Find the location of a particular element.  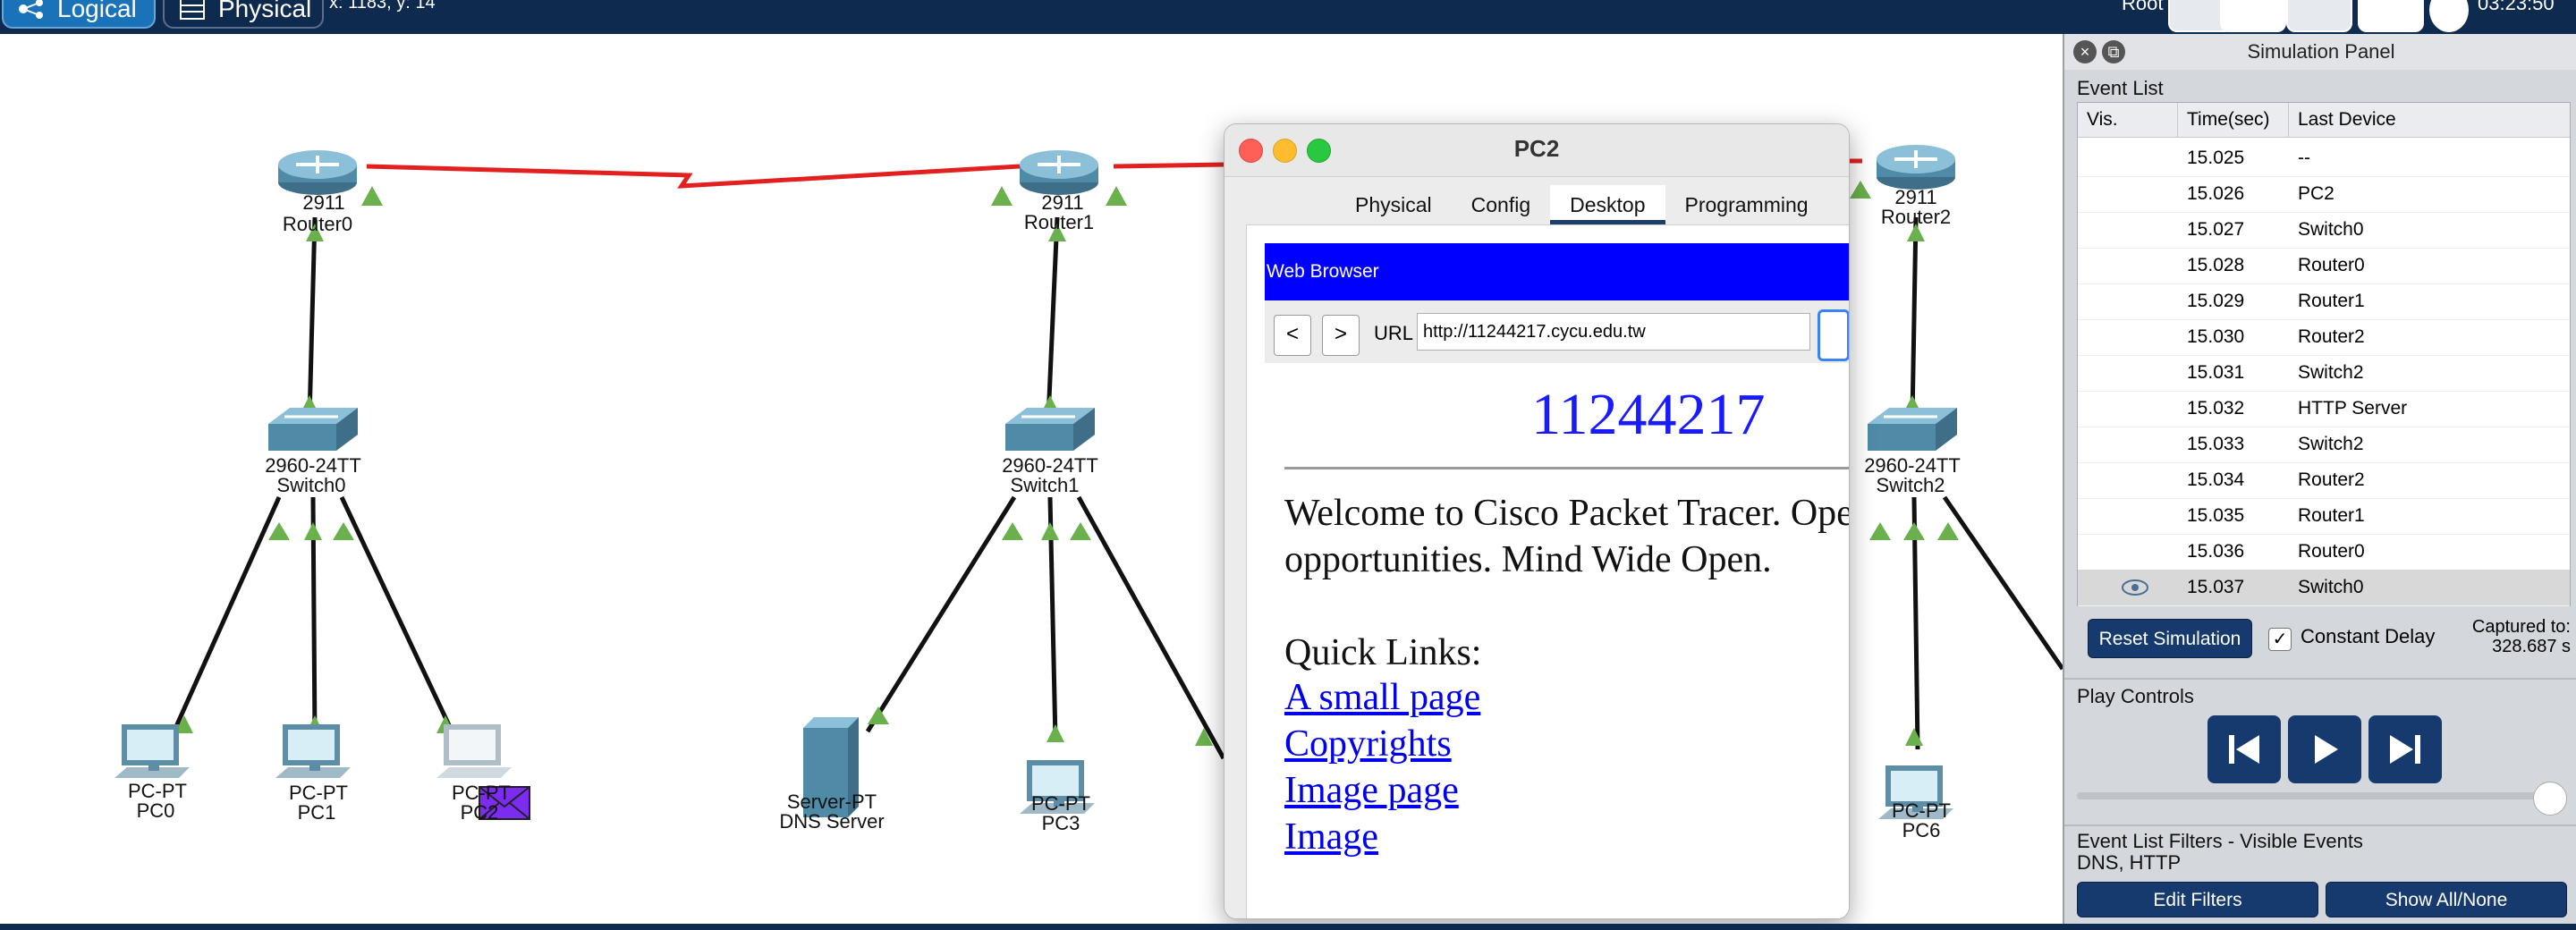

logical-label: Logical is located at coordinates (97, 11).